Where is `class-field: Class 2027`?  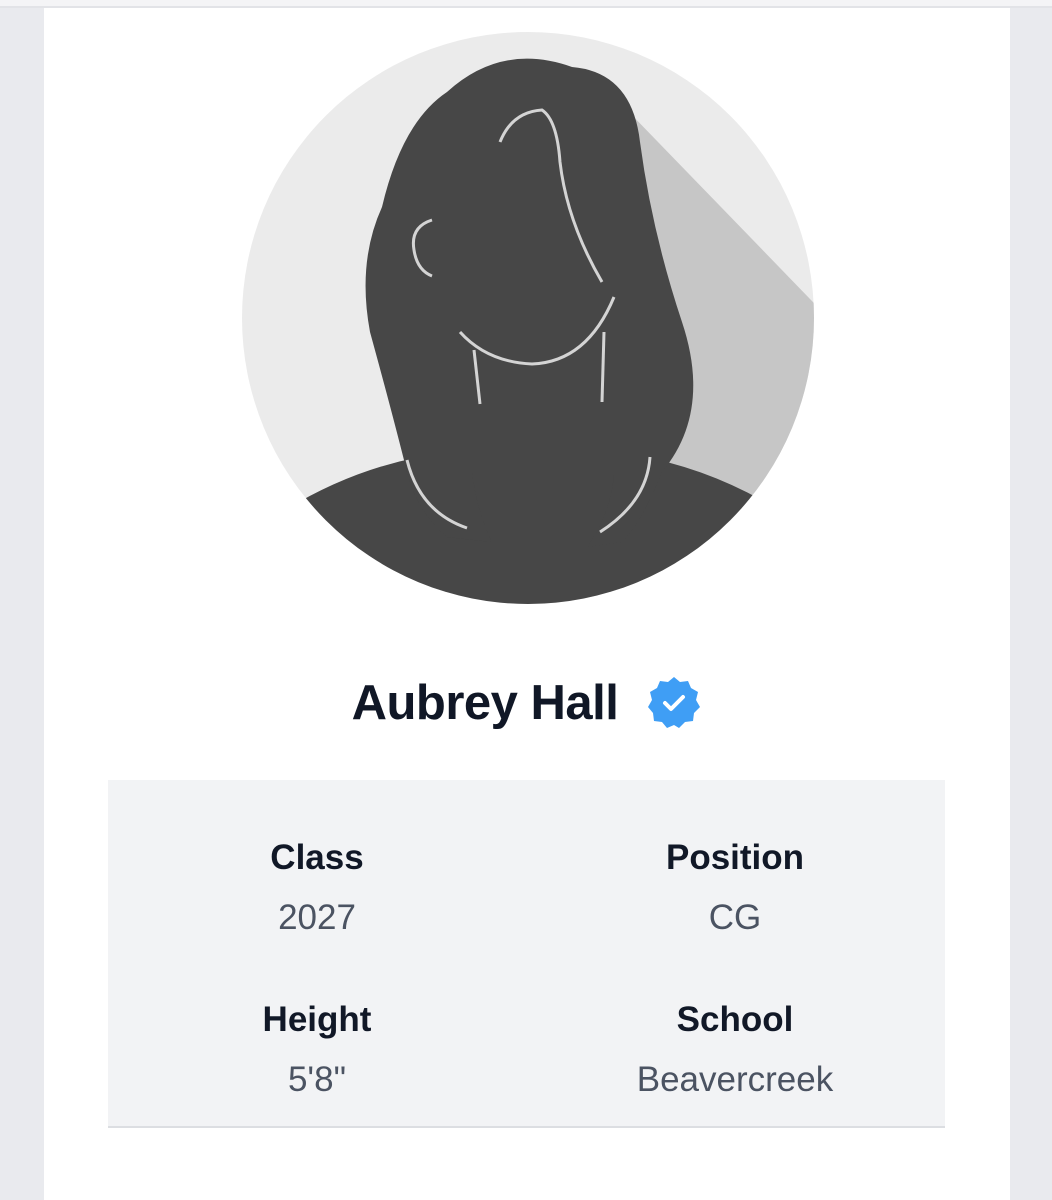 class-field: Class 2027 is located at coordinates (317, 888).